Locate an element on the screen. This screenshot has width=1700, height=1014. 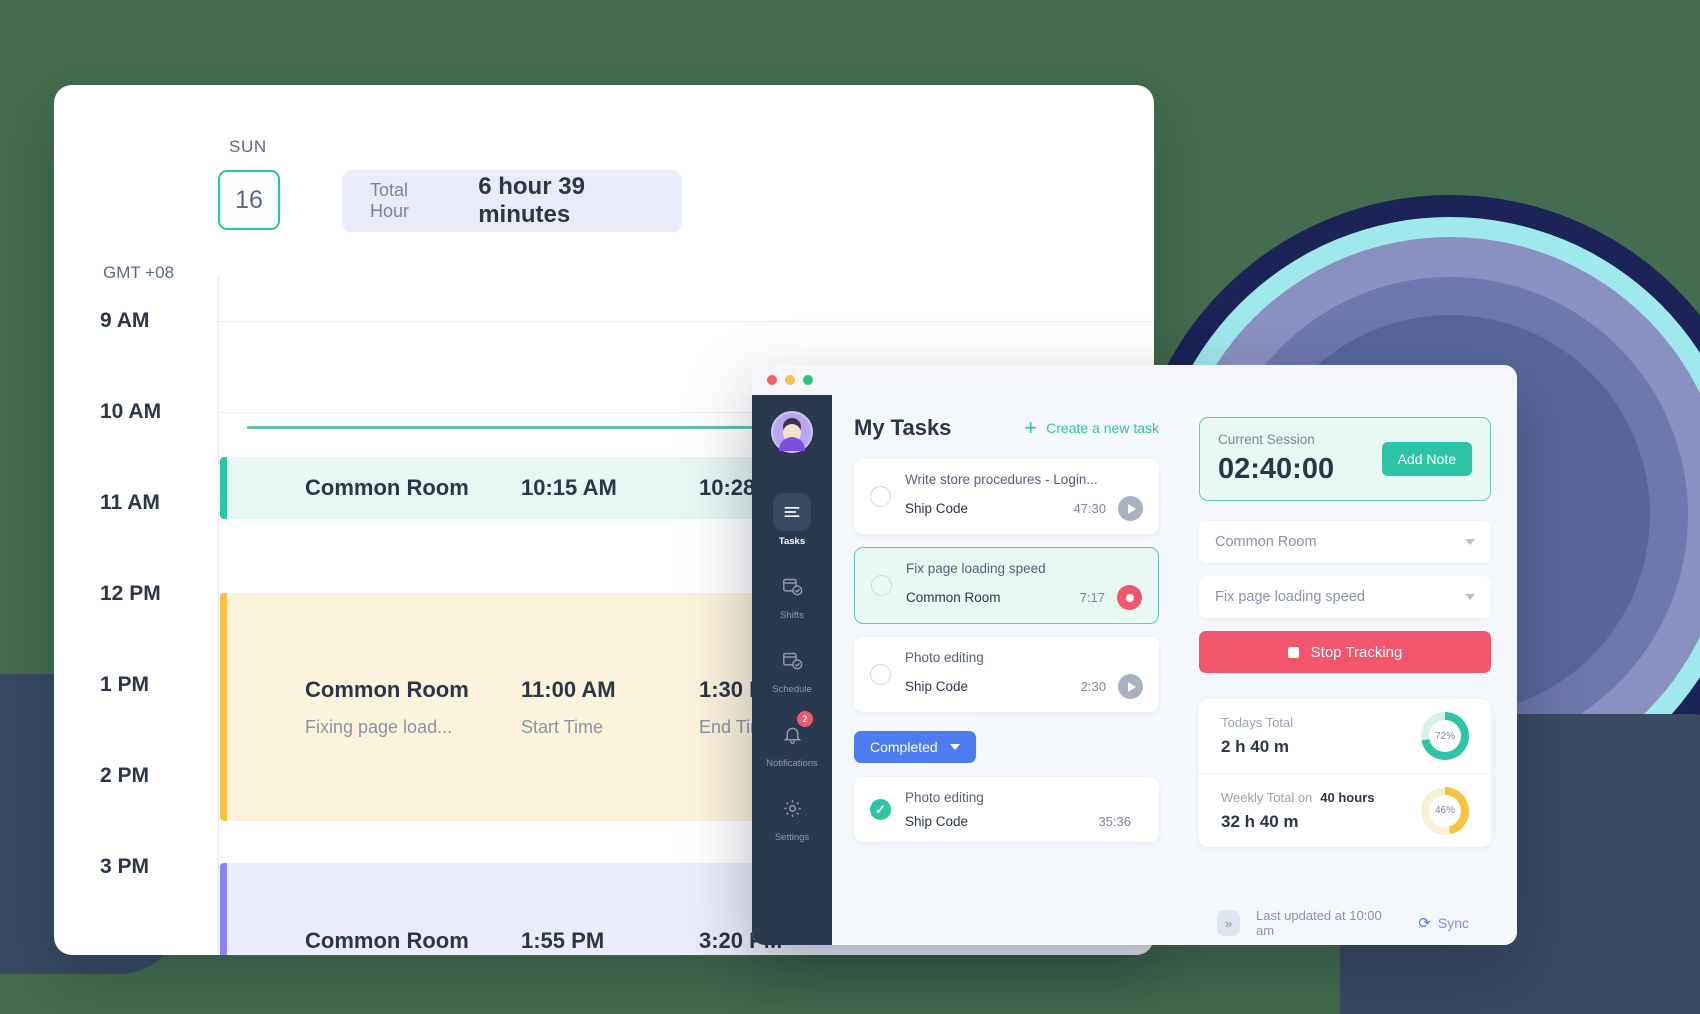
task-duration: 7:17 is located at coordinates (1092, 597).